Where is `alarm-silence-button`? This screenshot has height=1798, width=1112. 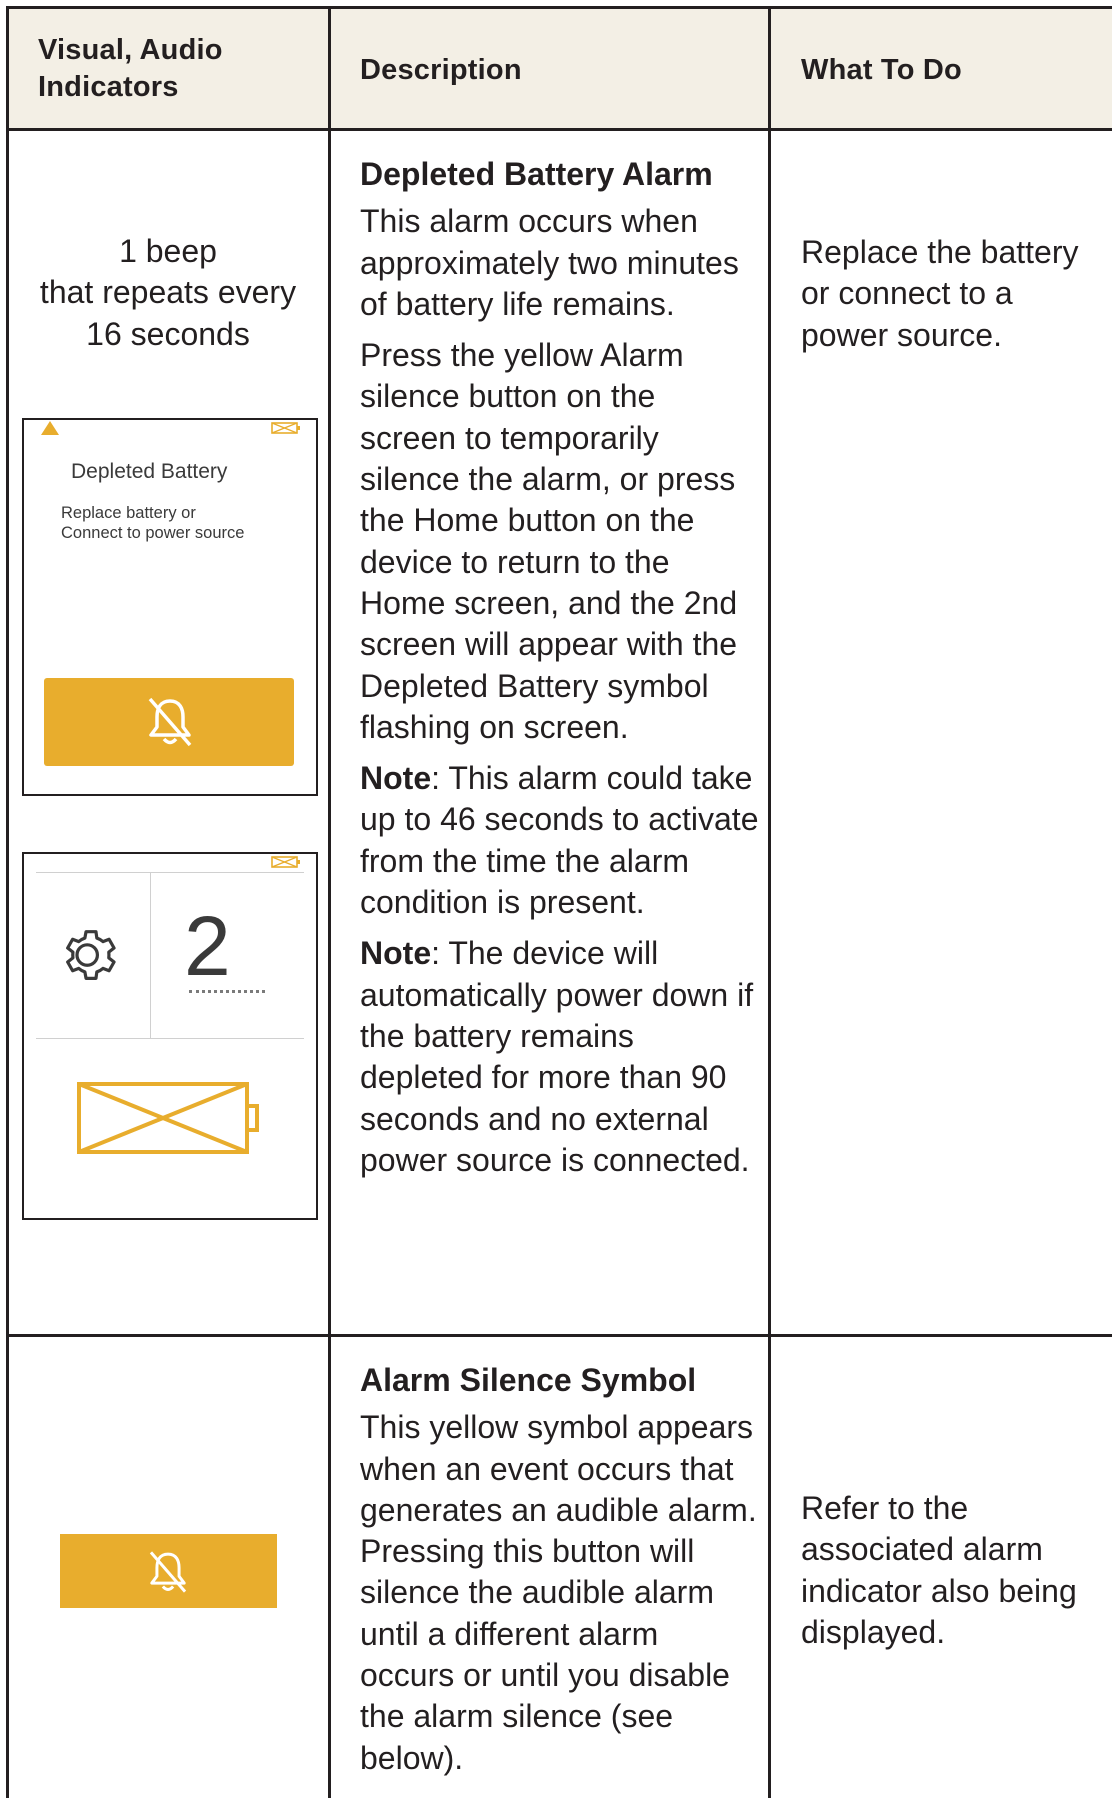
alarm-silence-button is located at coordinates (169, 722).